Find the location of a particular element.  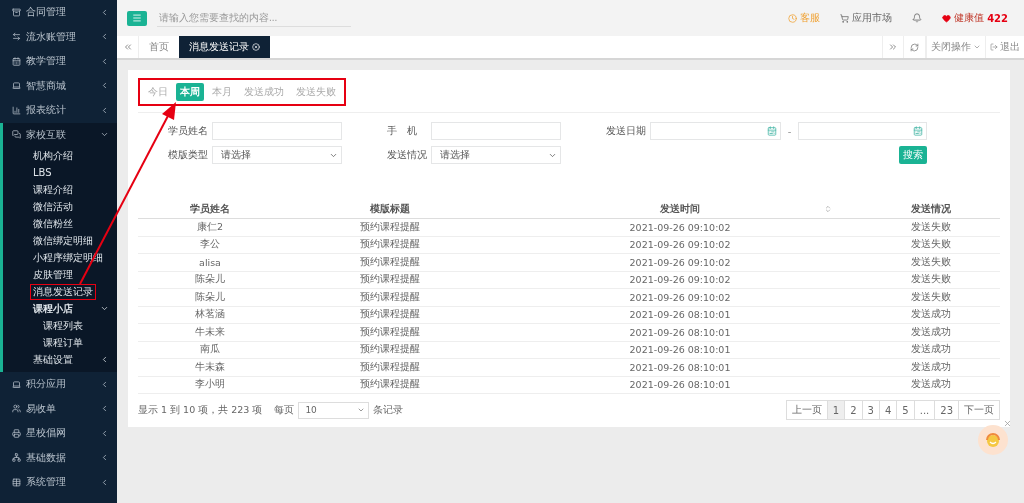

clock-icon is located at coordinates (793, 18).